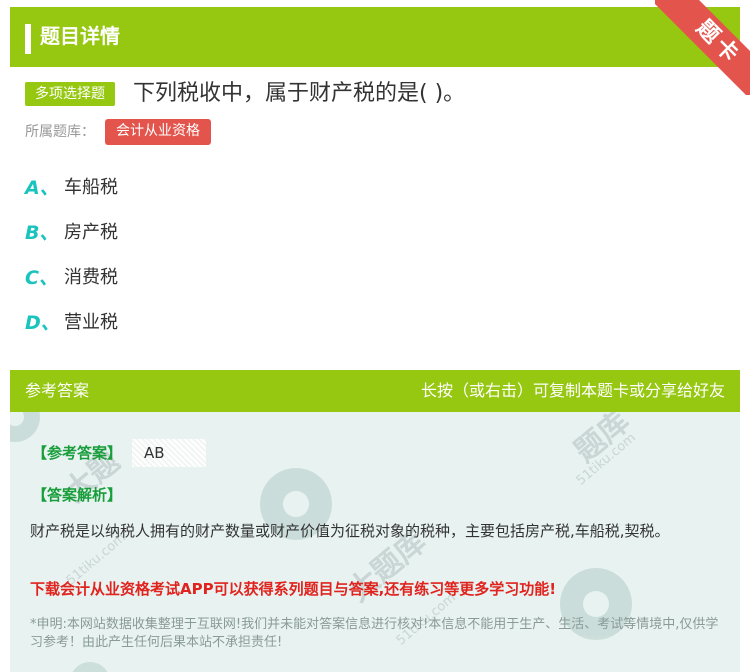 Image resolution: width=750 pixels, height=672 pixels. What do you see at coordinates (572, 390) in the screenshot?
I see `share-hint: 长按（或右击）可复制本题卡或分享给好友` at bounding box center [572, 390].